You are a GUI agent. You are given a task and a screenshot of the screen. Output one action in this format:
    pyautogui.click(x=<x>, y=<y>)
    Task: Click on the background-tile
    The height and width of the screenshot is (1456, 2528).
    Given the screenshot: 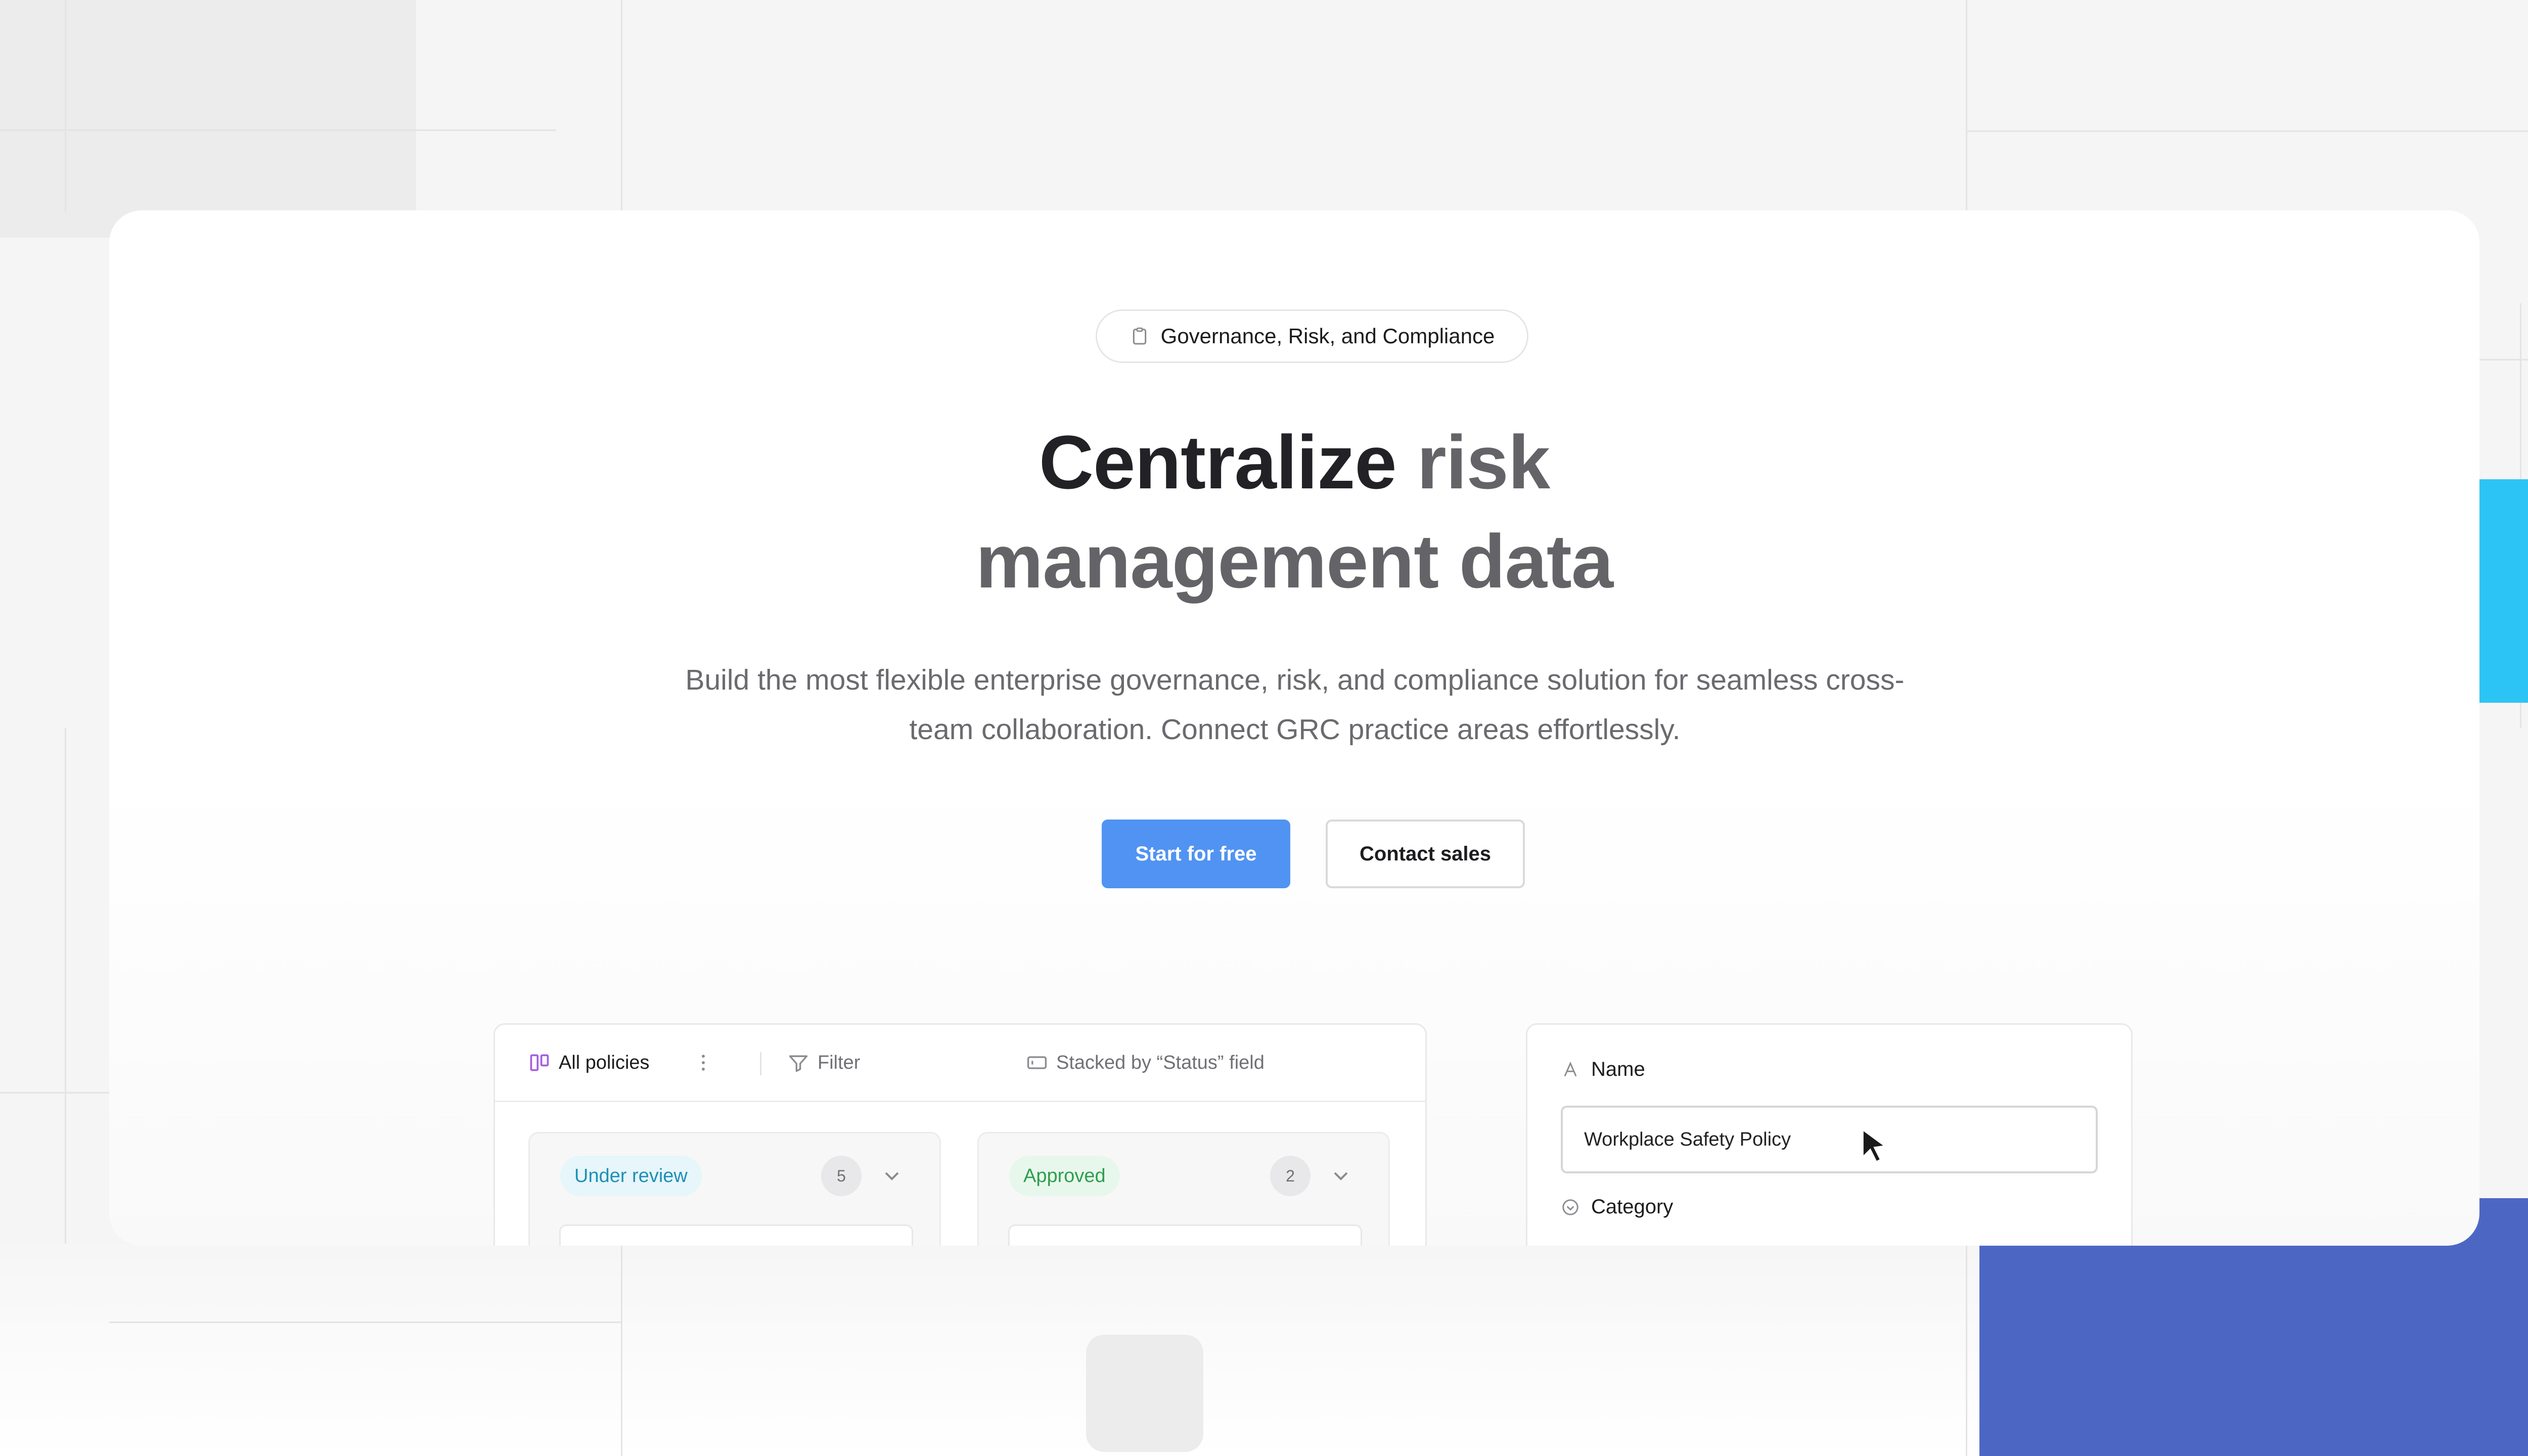 What is the action you would take?
    pyautogui.click(x=208, y=119)
    